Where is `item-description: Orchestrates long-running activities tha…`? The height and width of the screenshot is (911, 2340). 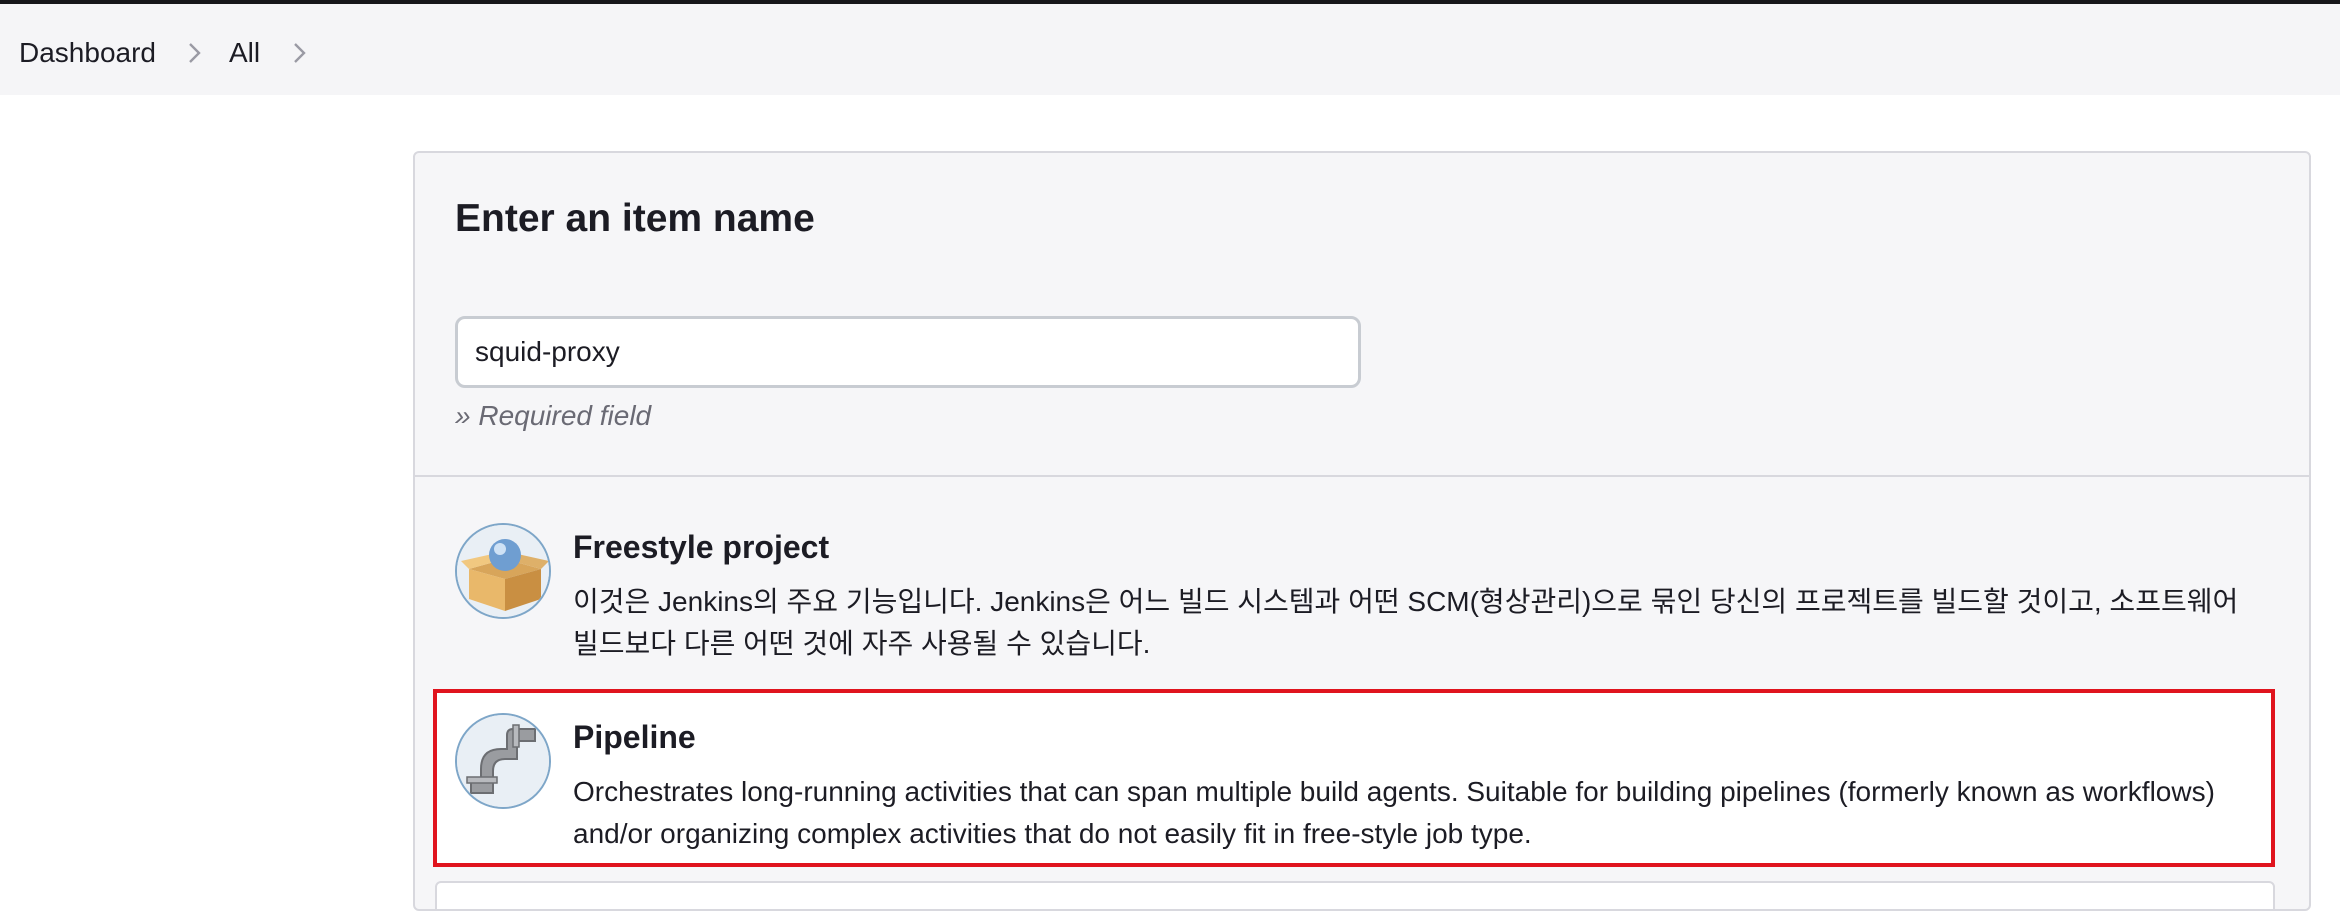
item-description: Orchestrates long-running activities tha… is located at coordinates (1394, 812).